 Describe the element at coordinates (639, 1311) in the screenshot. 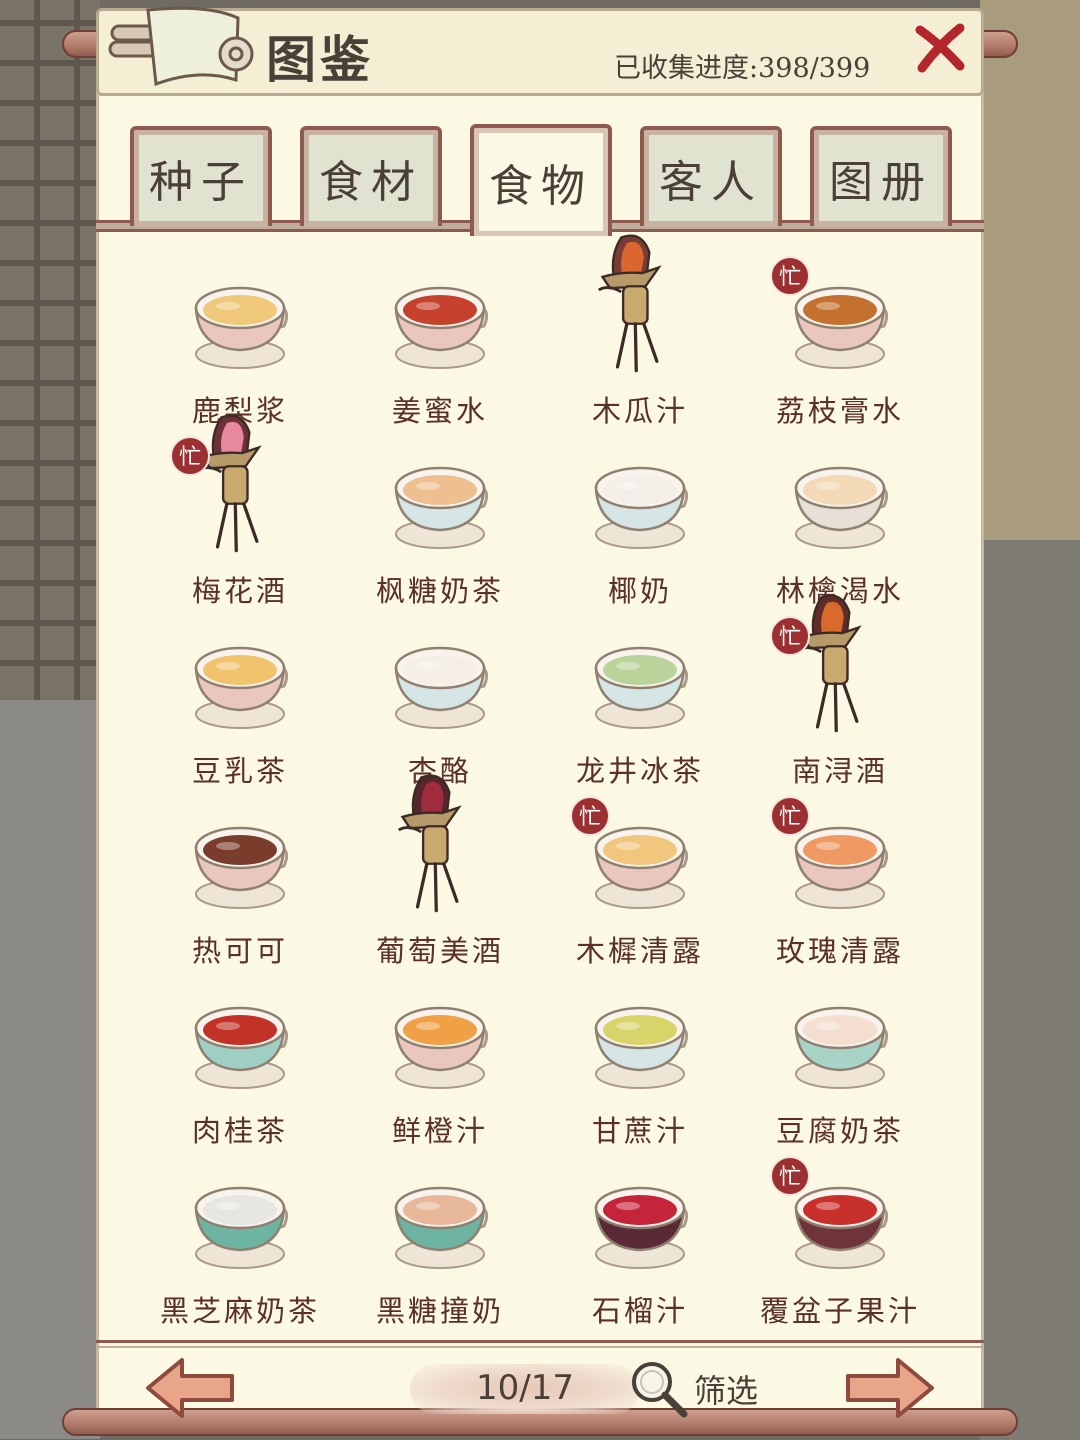

I see `food-item-label: 石榴汁` at that location.